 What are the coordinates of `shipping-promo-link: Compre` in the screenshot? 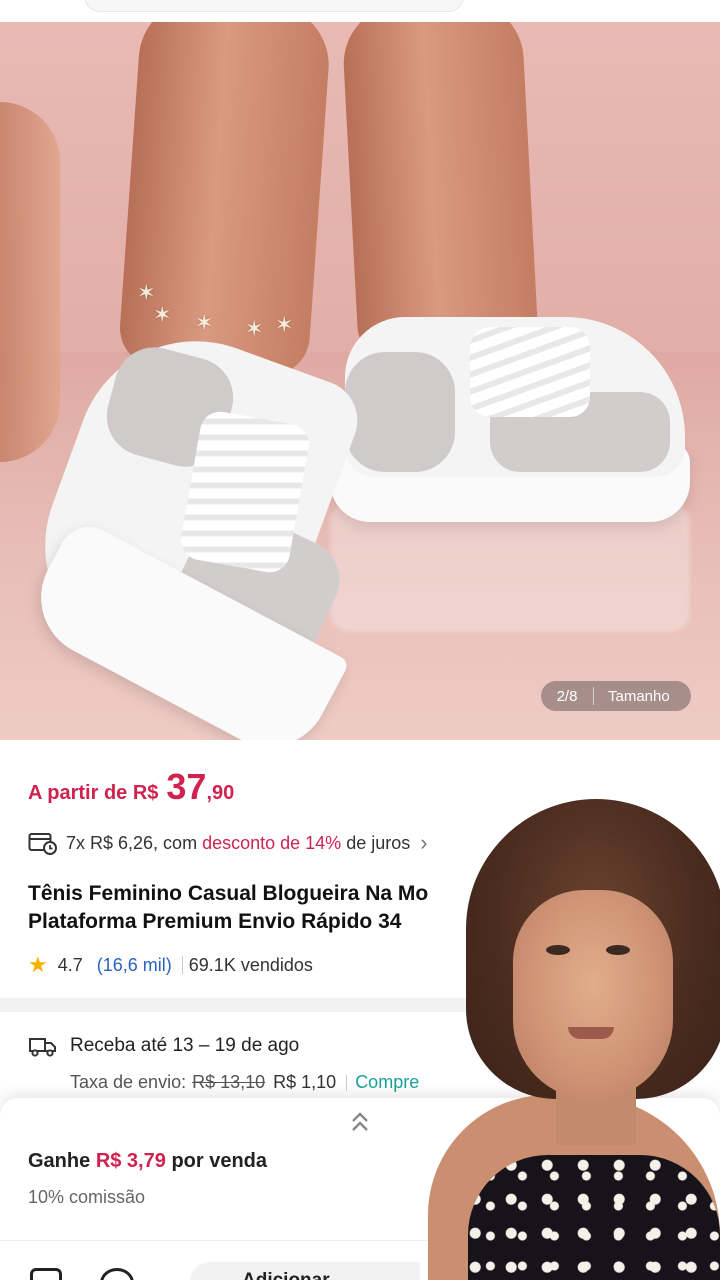 It's located at (387, 1082).